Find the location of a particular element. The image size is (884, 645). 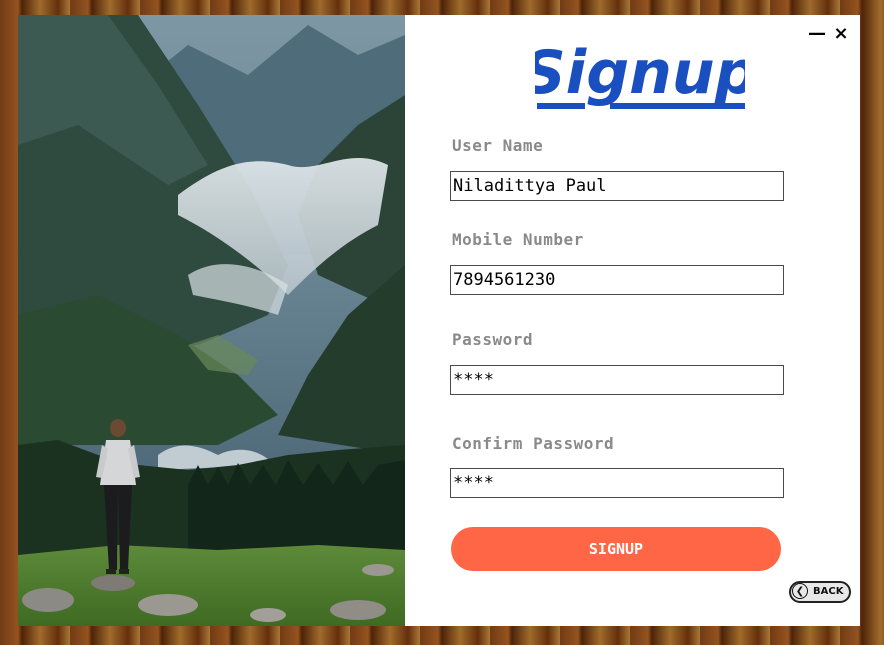

mobile-number-input: 7894561230 is located at coordinates (617, 280).